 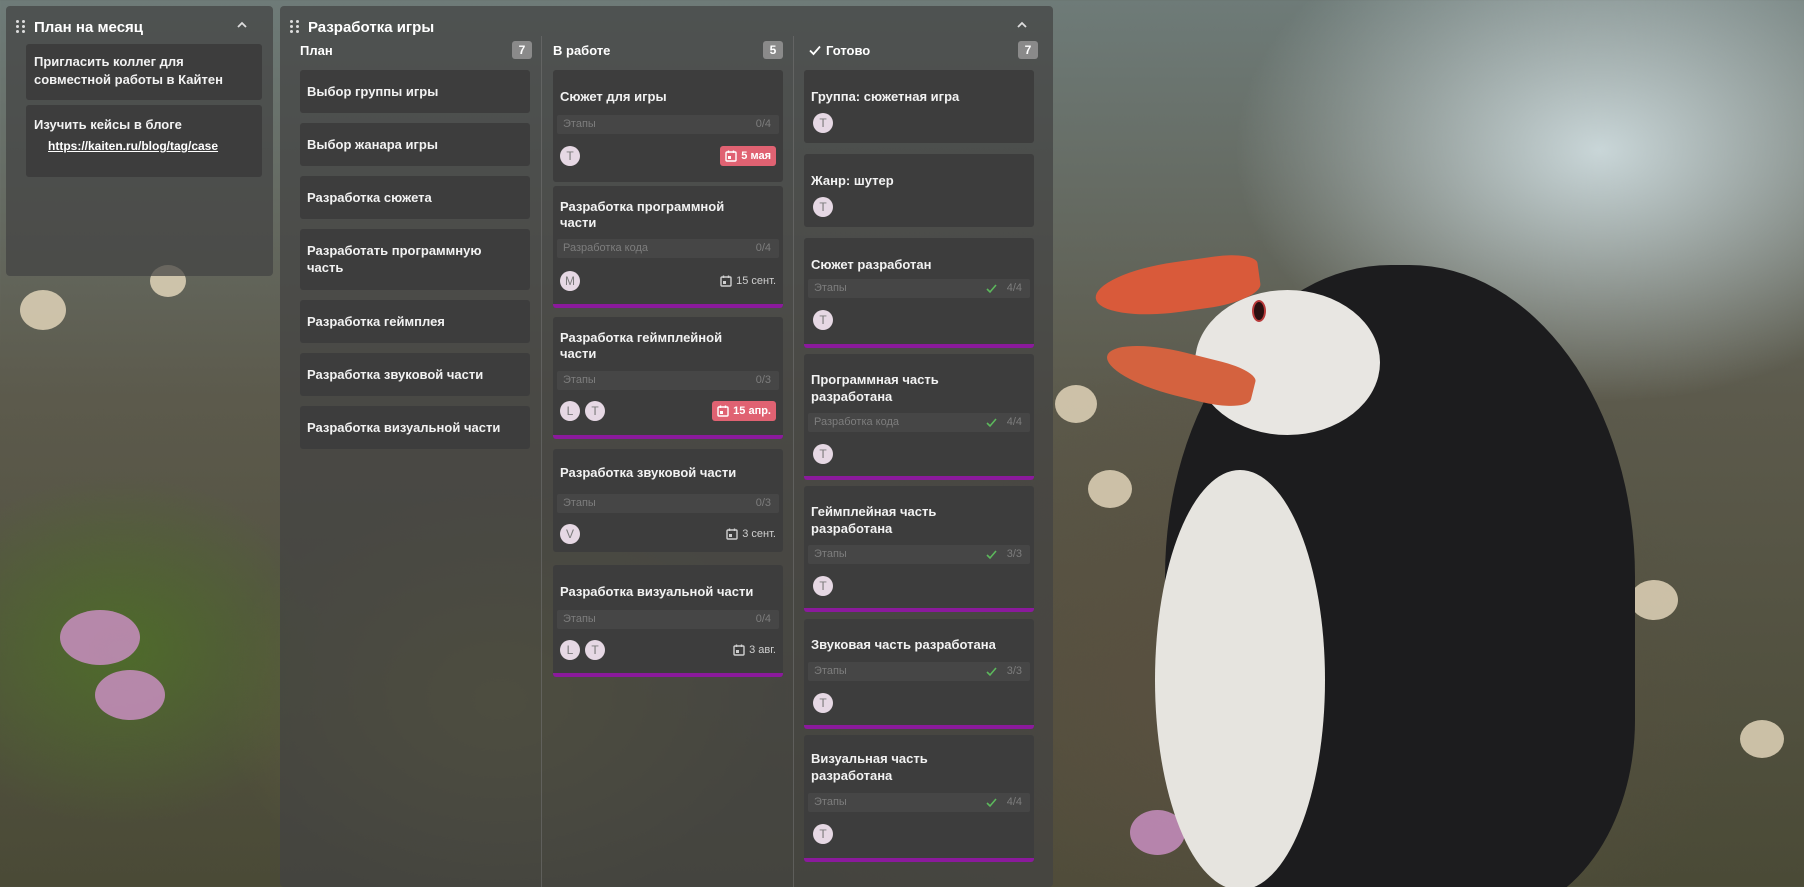 I want to click on task-card: Выбор жанара игры, so click(x=415, y=144).